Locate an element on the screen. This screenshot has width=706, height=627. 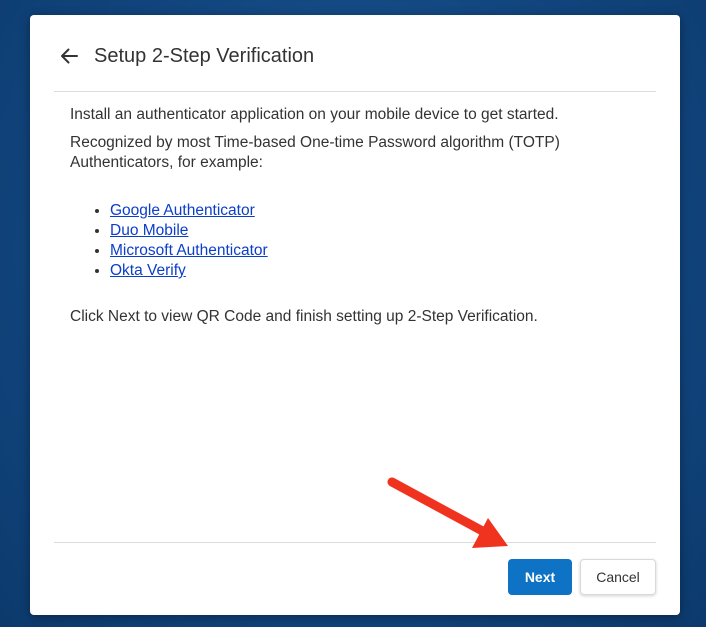
list-item: Duo Mobile is located at coordinates (375, 231).